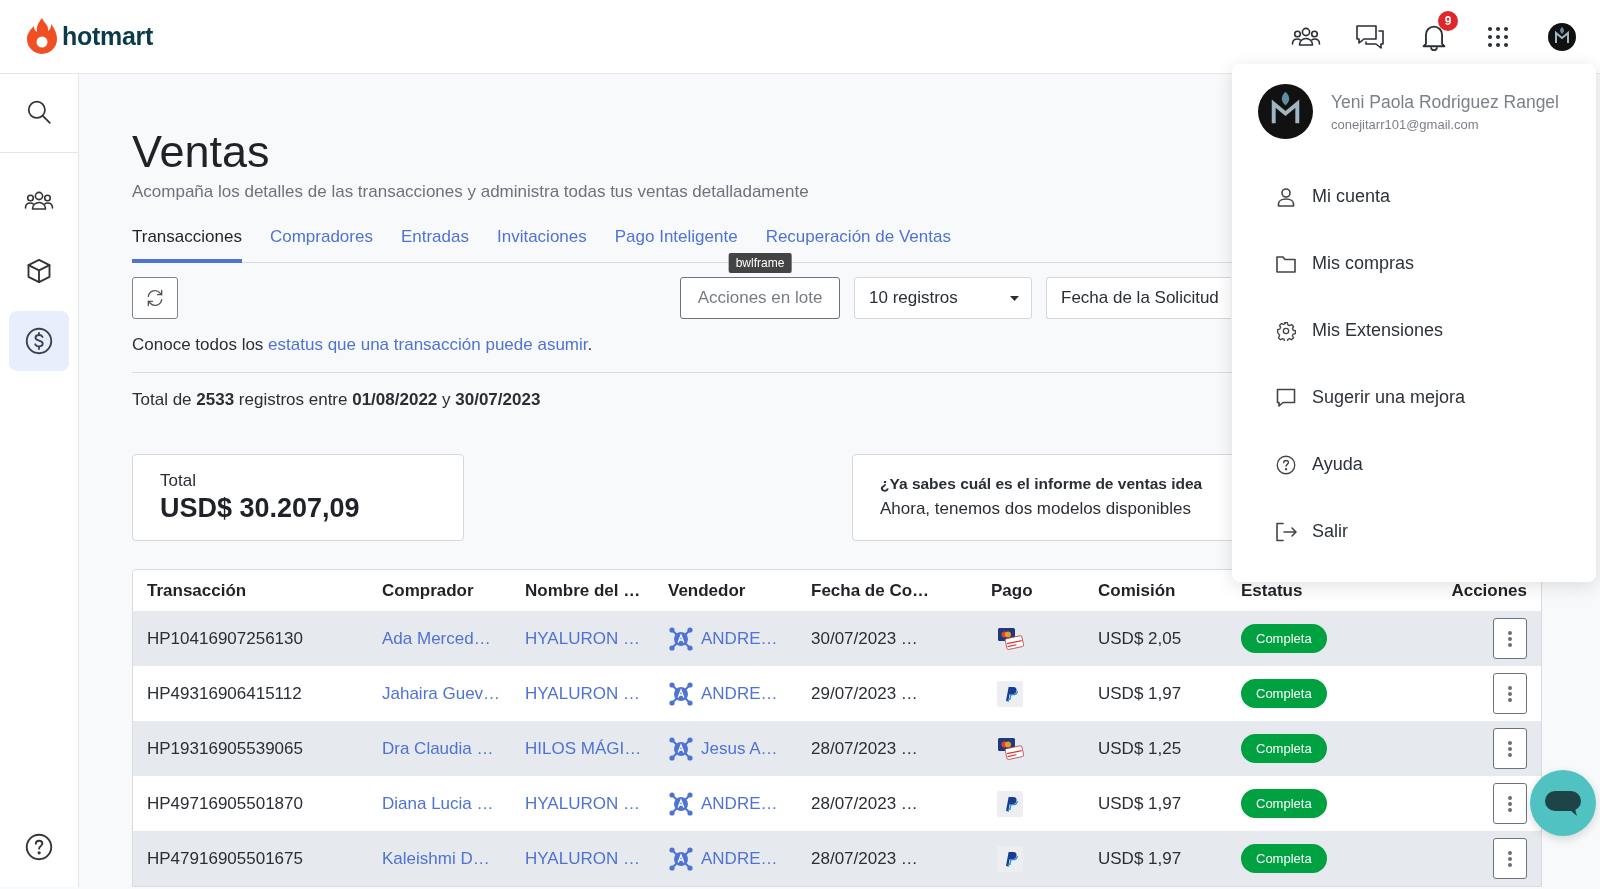  Describe the element at coordinates (225, 748) in the screenshot. I see `table-cell-text: HP19316905539065` at that location.